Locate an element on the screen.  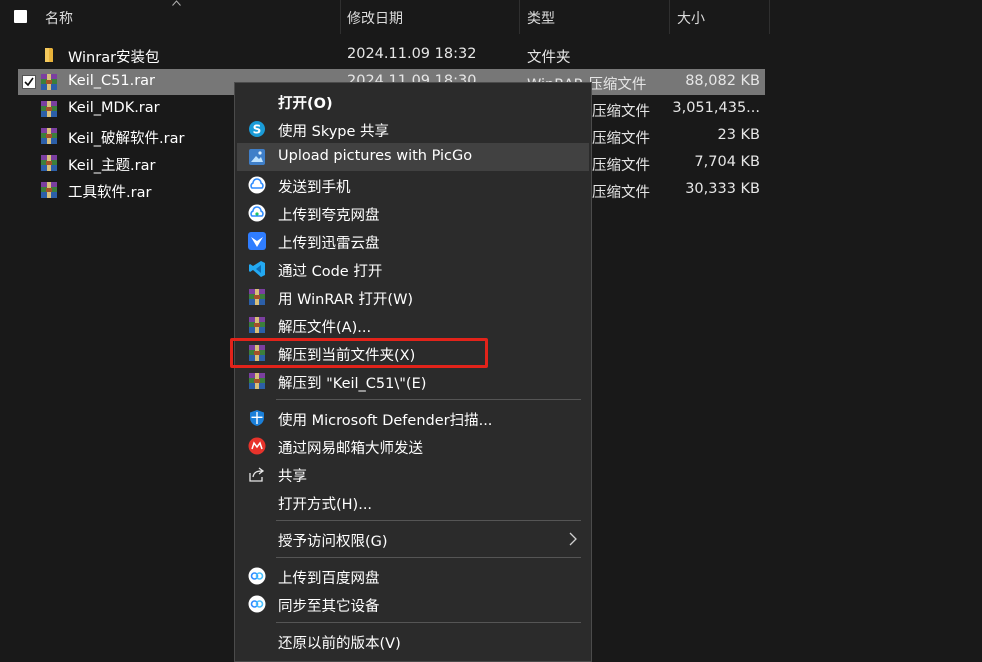
picgo-icon is located at coordinates (257, 157).